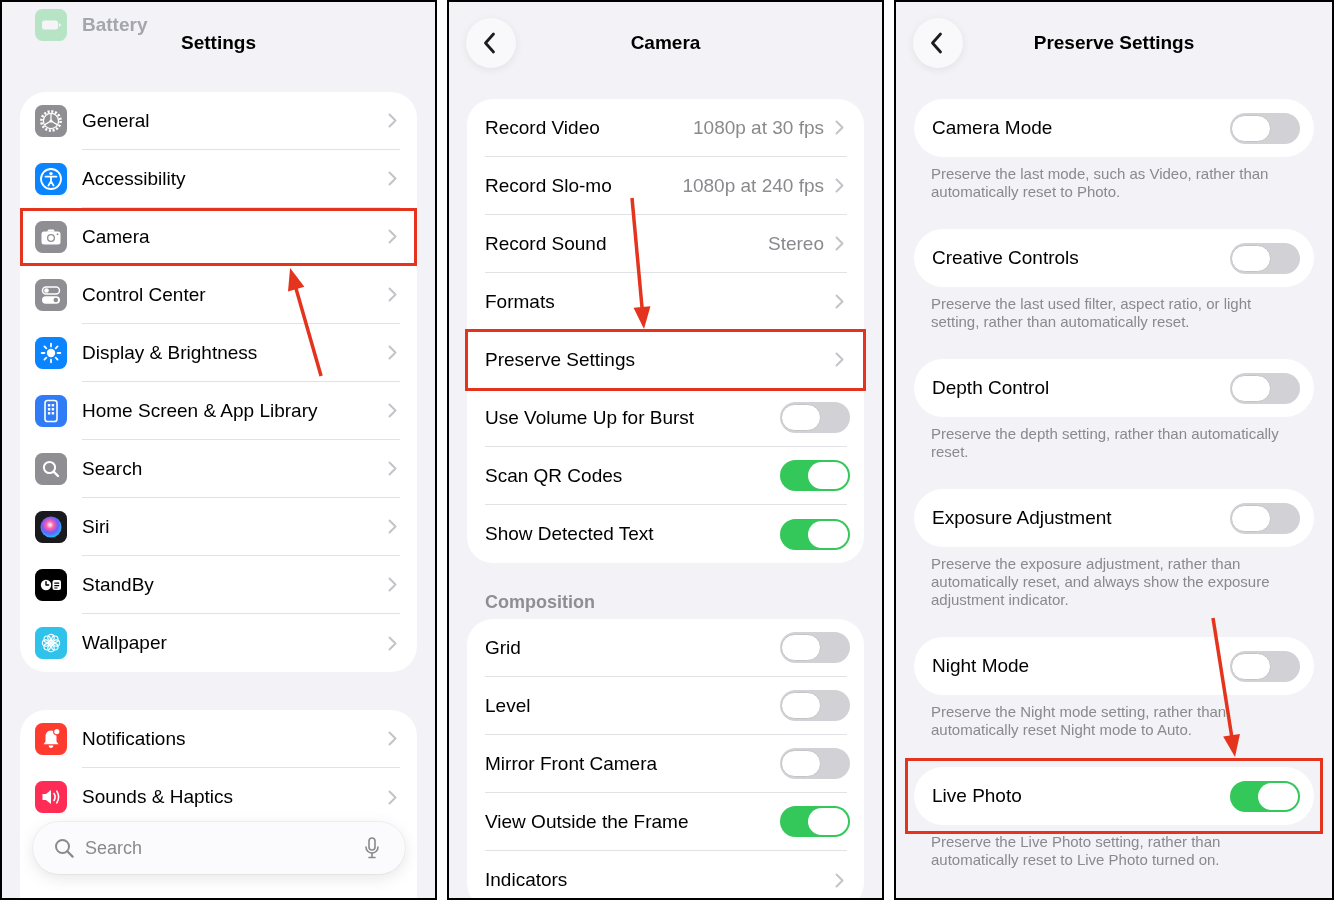 This screenshot has height=900, width=1334. Describe the element at coordinates (218, 43) in the screenshot. I see `screen-title: Settings` at that location.